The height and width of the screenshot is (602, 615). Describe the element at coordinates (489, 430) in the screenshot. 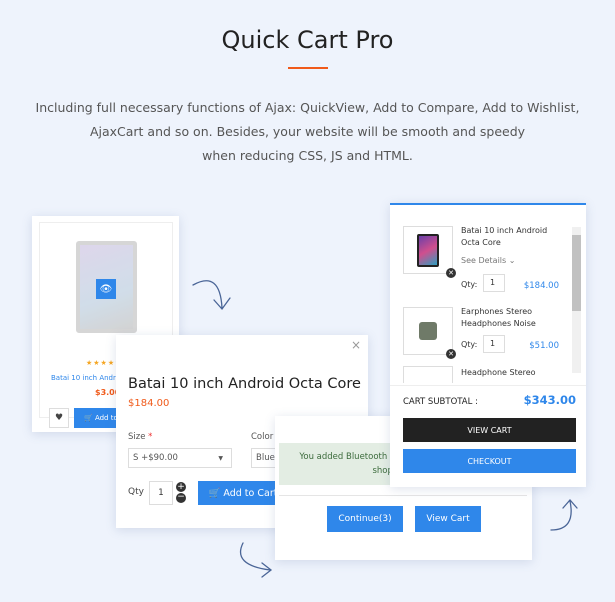

I see `view-cart-button: VIEW CART` at that location.